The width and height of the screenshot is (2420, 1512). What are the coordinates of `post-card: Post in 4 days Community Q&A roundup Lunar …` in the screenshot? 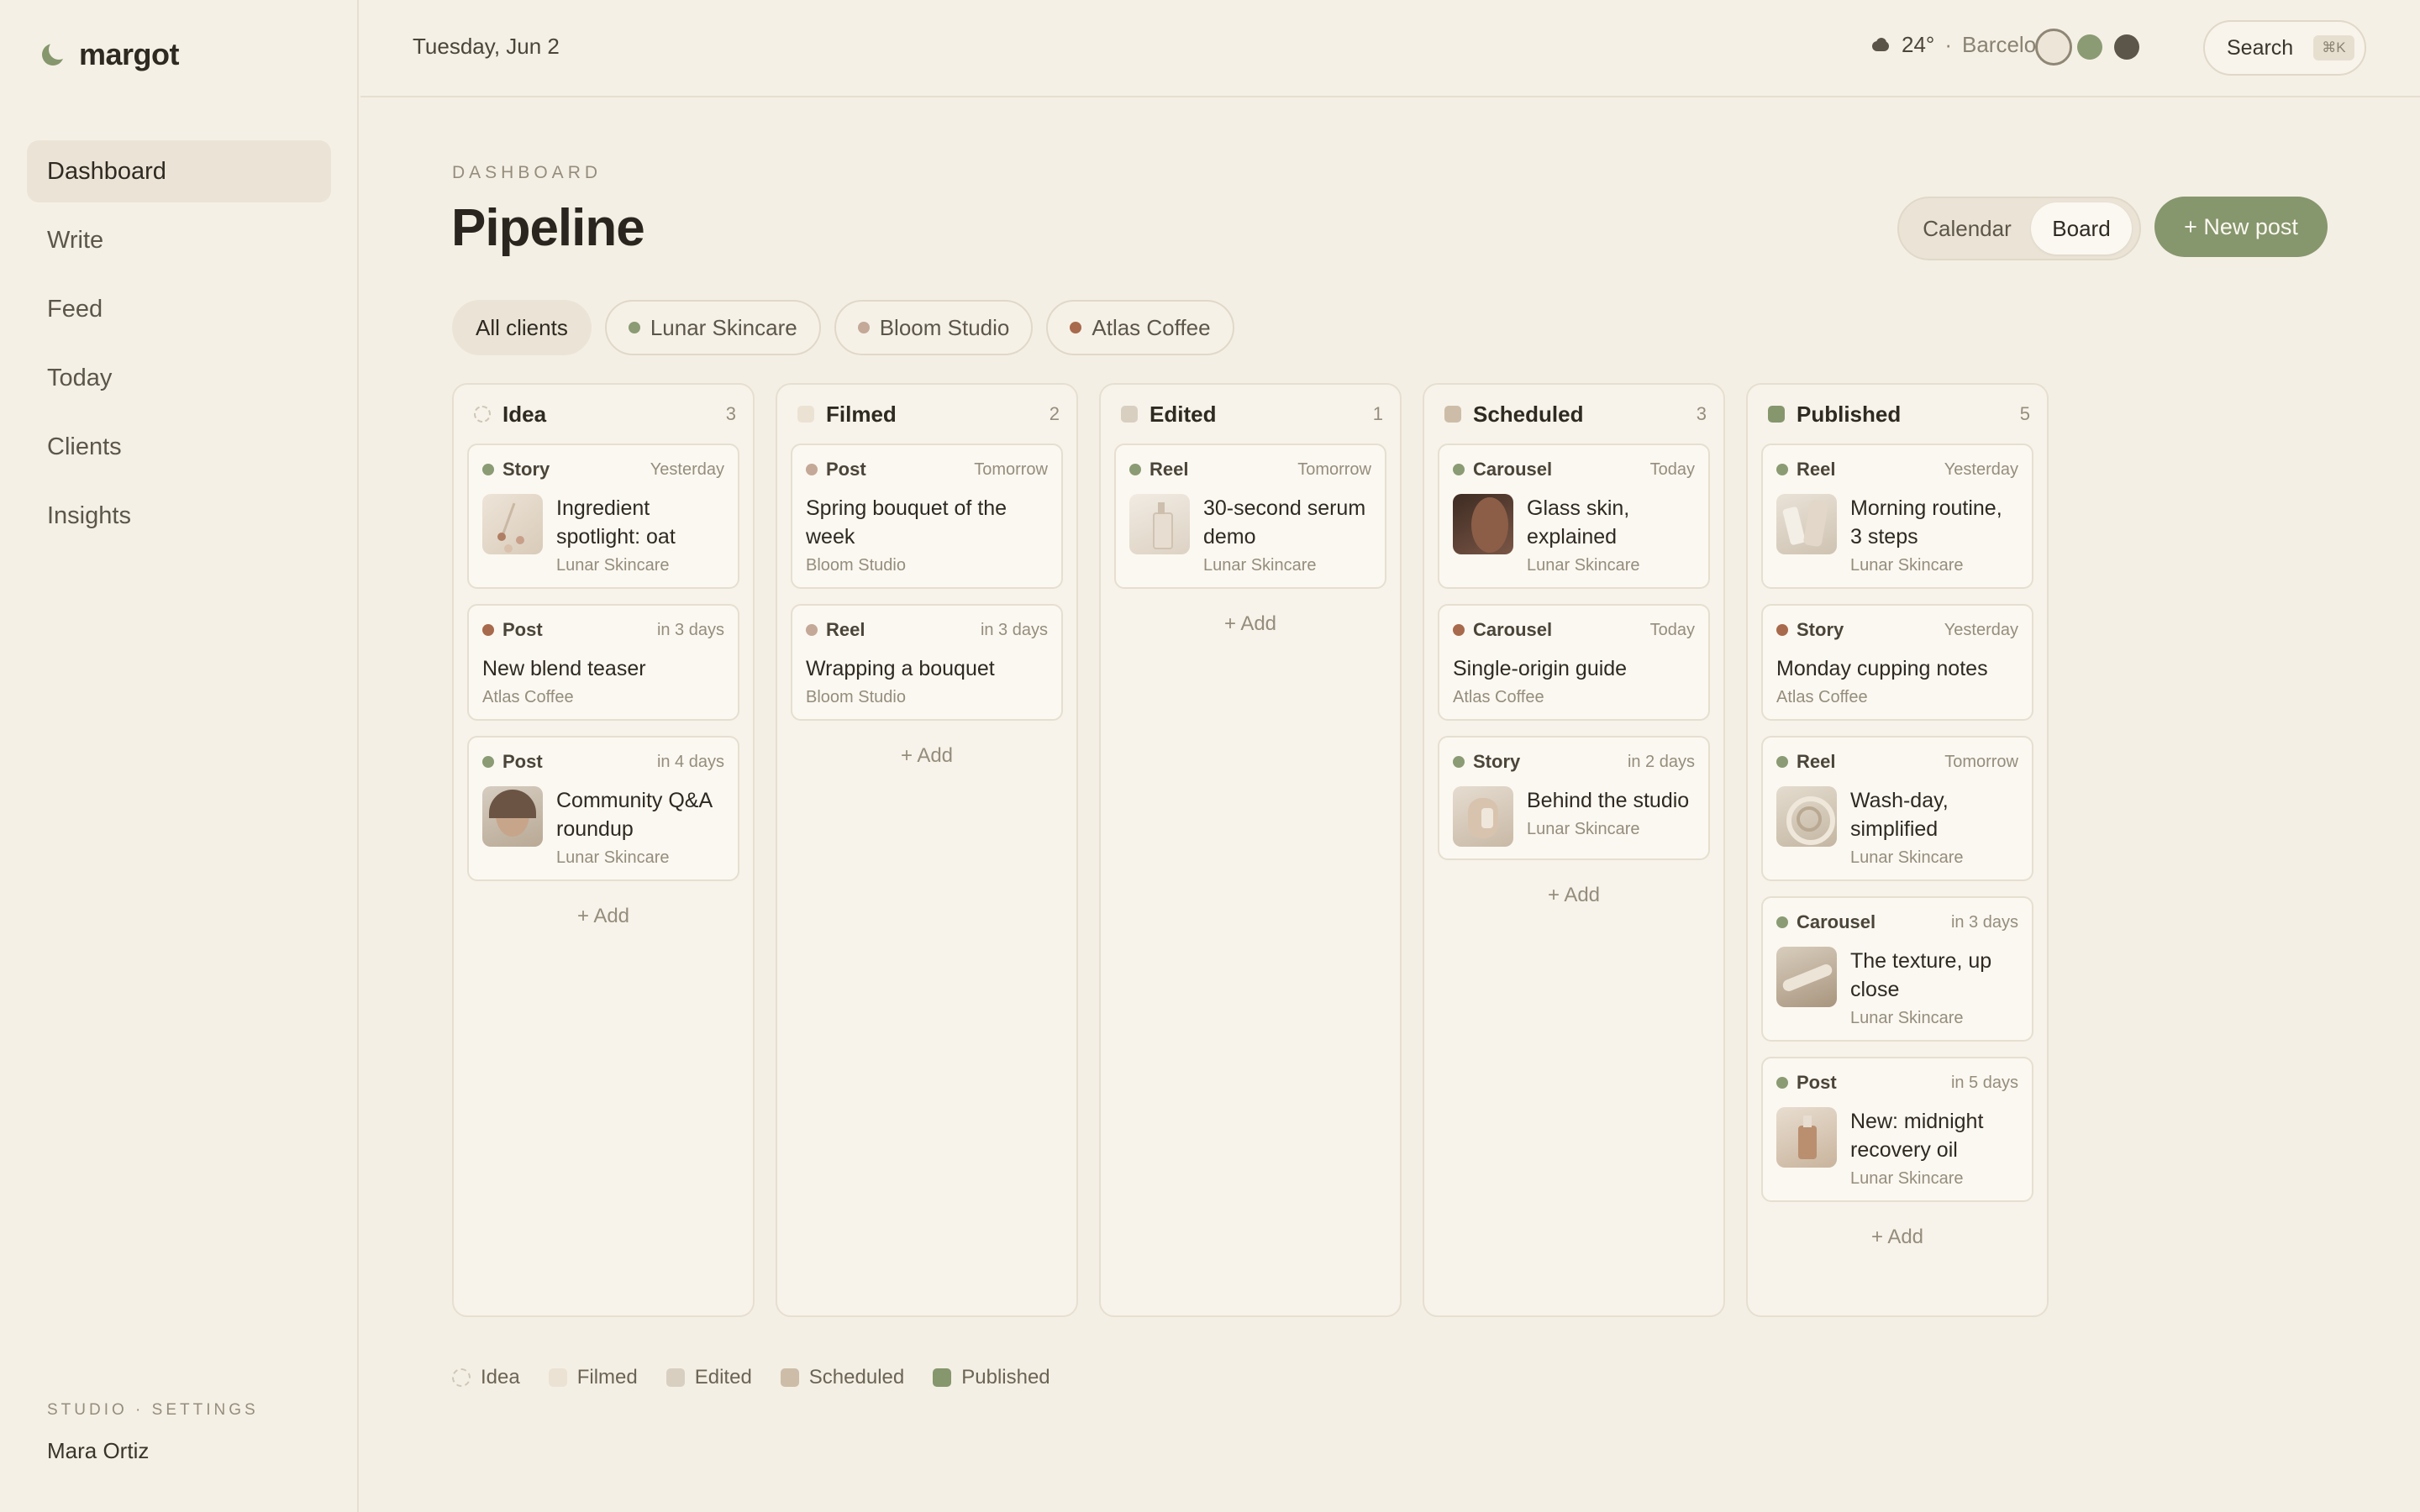 It's located at (603, 808).